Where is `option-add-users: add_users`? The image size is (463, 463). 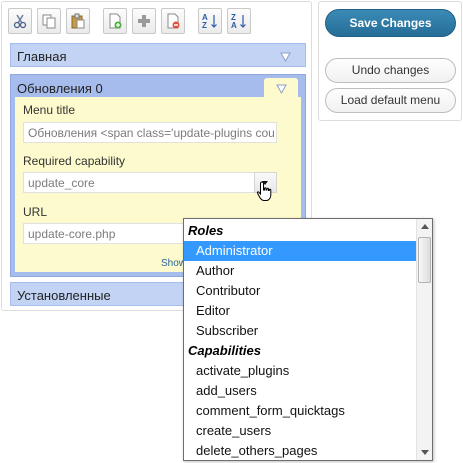
option-add-users: add_users is located at coordinates (300, 391).